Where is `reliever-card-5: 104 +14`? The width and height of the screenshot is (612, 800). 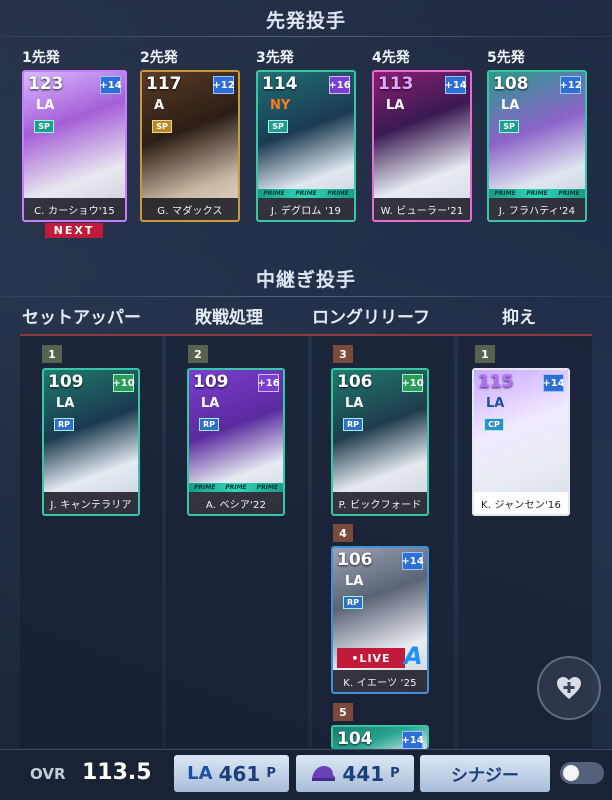
reliever-card-5: 104 +14 is located at coordinates (380, 737).